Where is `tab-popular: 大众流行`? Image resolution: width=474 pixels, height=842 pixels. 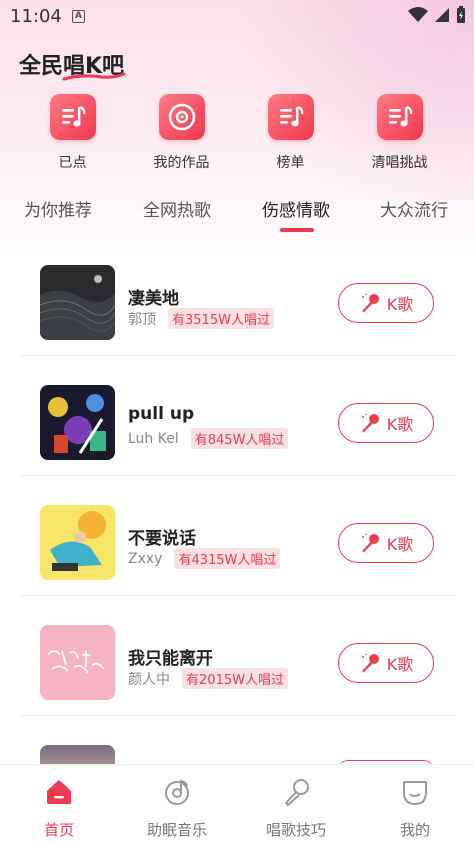
tab-popular: 大众流行 is located at coordinates (414, 208).